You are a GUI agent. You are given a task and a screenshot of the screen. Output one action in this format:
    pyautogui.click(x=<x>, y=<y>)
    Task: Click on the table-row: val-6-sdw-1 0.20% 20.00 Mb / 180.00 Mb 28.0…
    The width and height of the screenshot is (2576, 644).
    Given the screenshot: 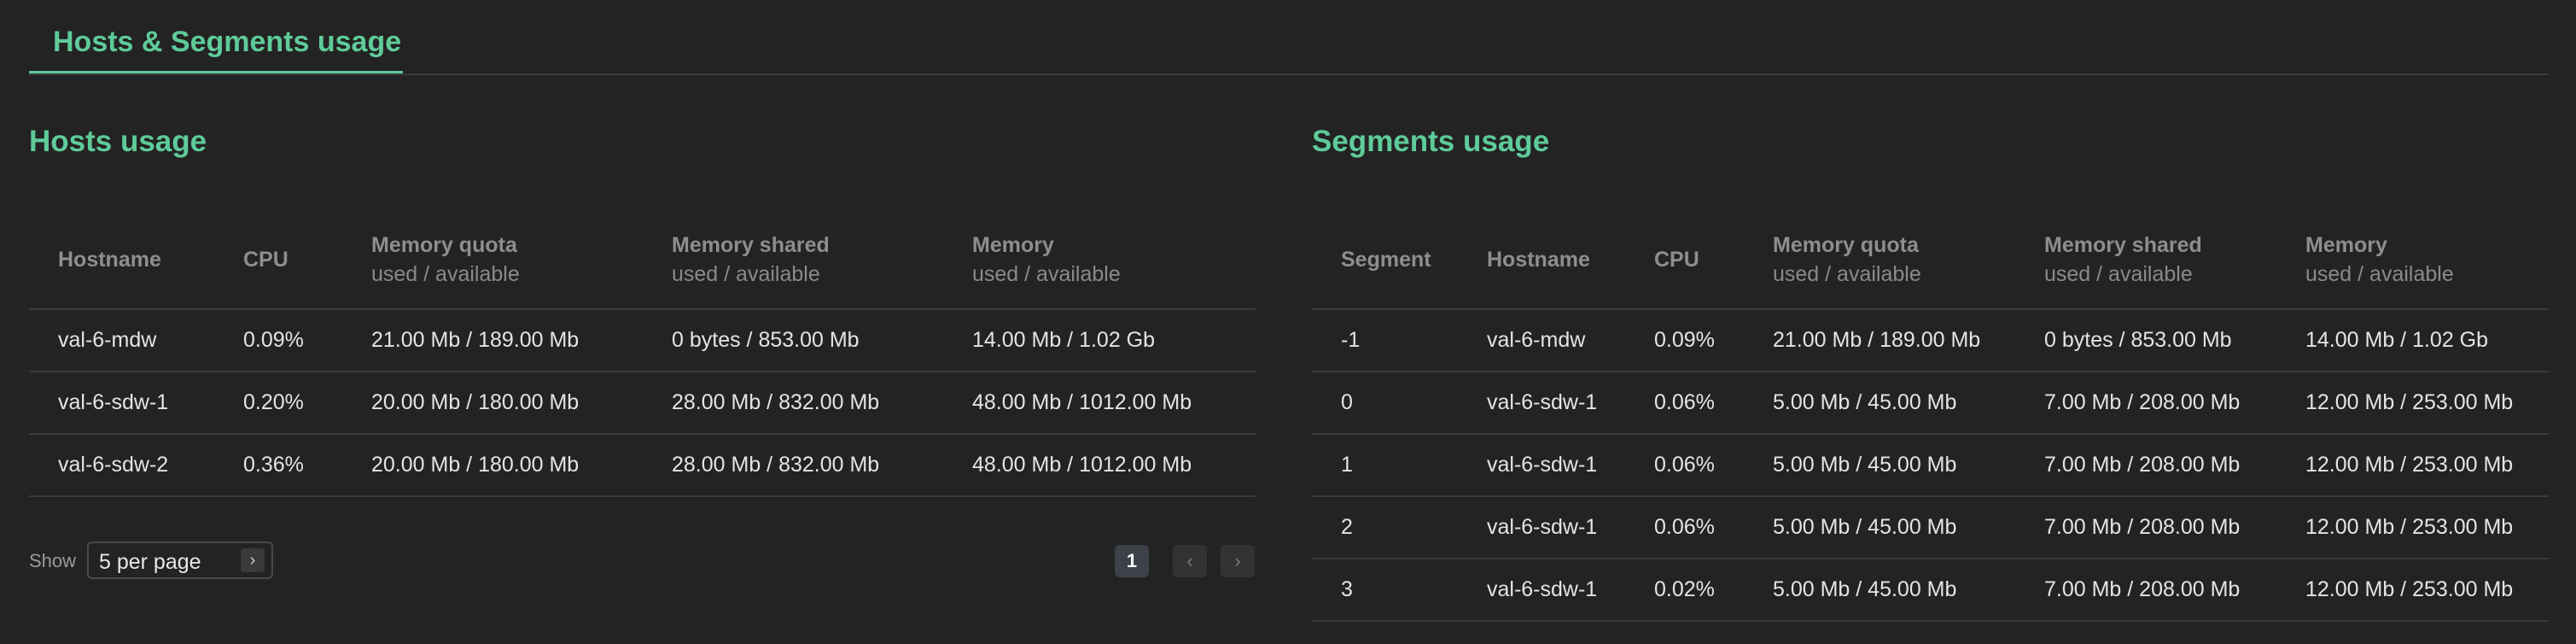 What is the action you would take?
    pyautogui.click(x=642, y=403)
    